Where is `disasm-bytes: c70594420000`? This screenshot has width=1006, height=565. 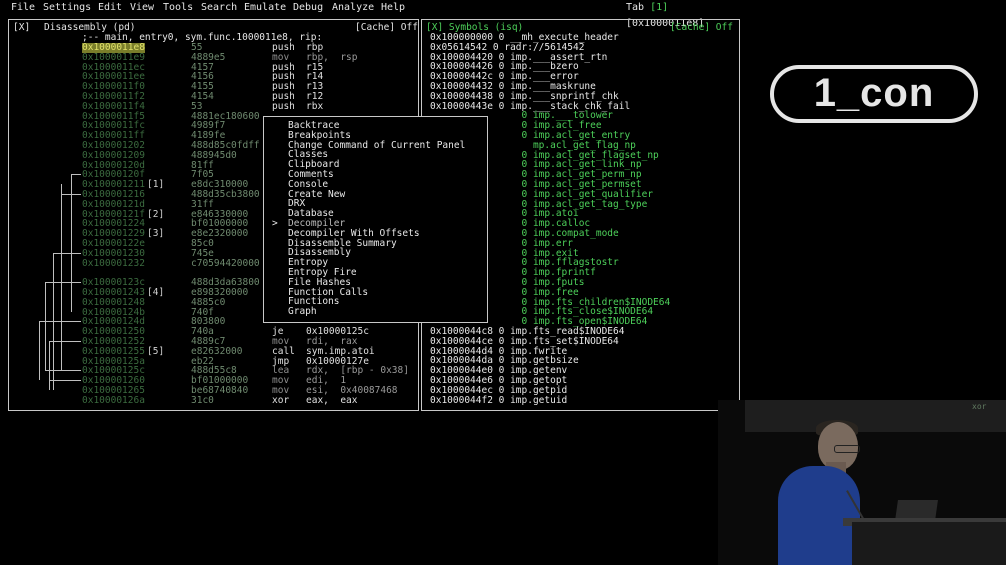
disasm-bytes: c70594420000 is located at coordinates (225, 263).